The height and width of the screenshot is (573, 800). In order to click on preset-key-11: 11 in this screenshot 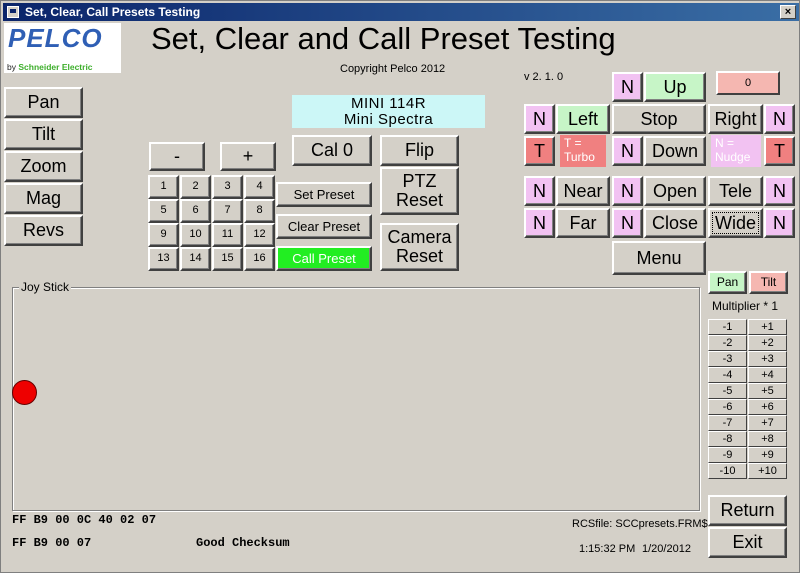, I will do `click(227, 235)`.